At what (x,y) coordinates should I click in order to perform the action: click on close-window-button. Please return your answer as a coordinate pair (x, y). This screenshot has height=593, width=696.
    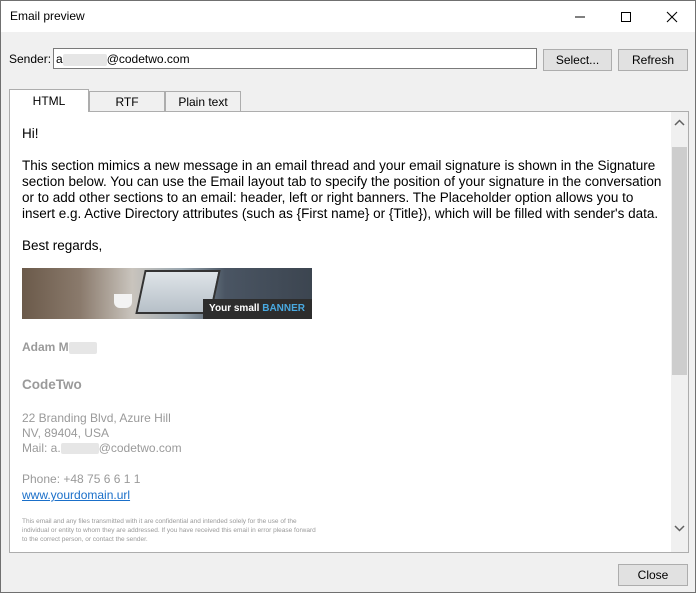
    Looking at the image, I should click on (672, 16).